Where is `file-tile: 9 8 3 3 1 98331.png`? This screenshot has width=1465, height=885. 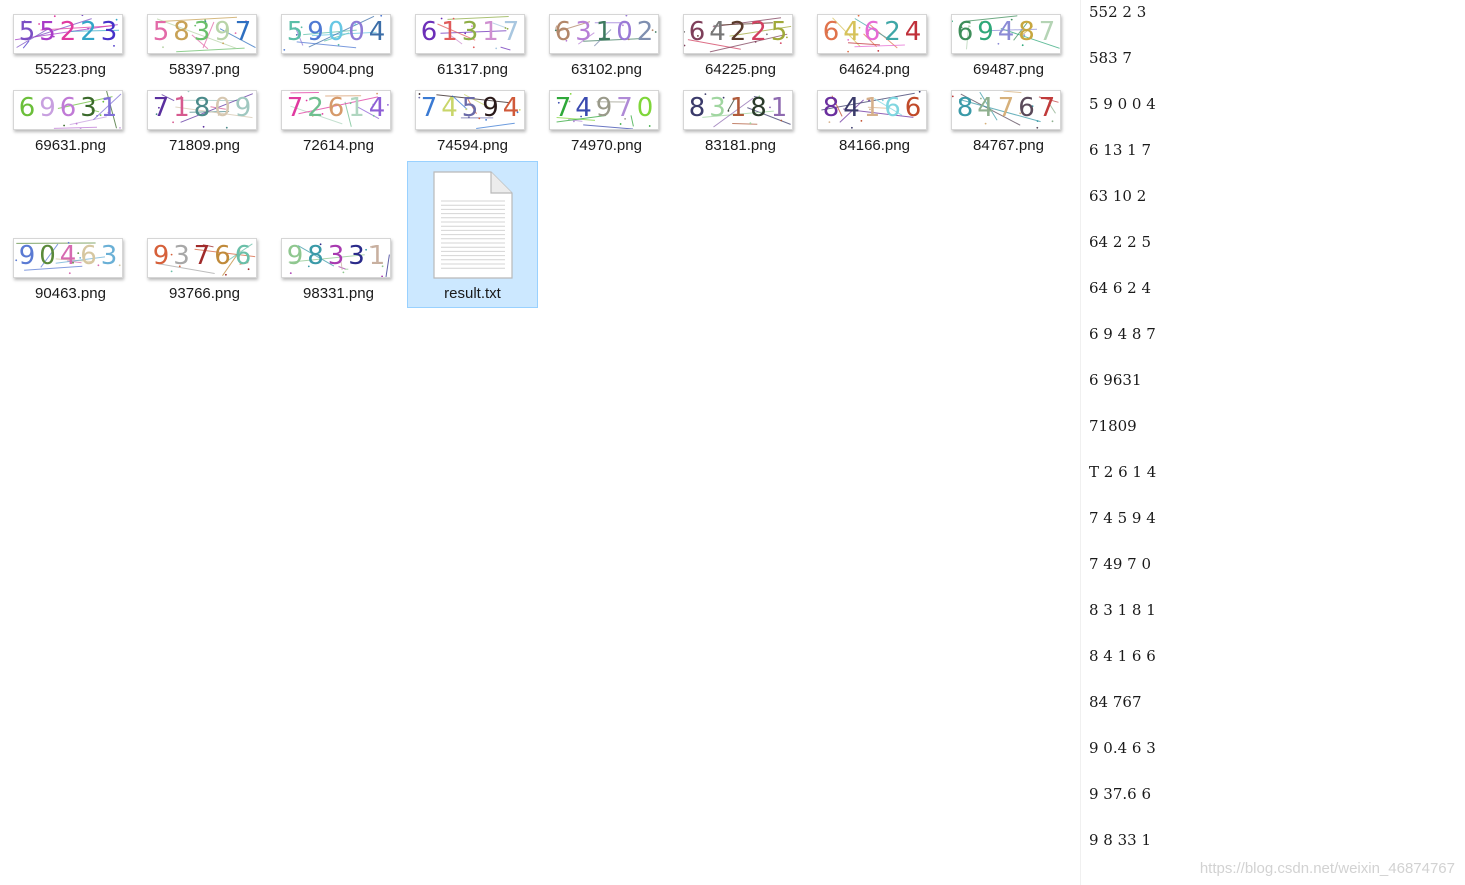 file-tile: 9 8 3 3 1 98331.png is located at coordinates (338, 297).